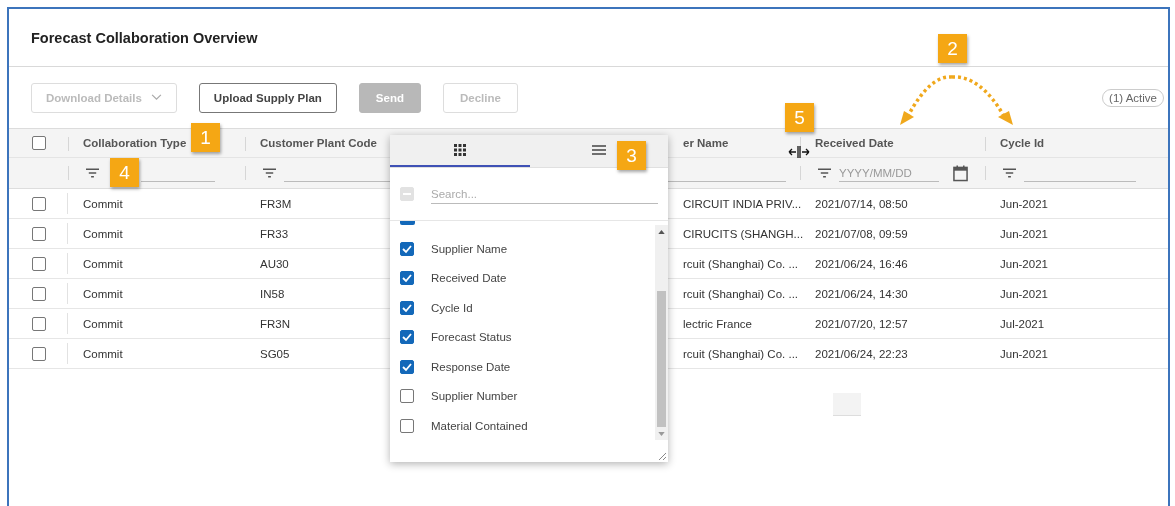 This screenshot has height=506, width=1175. Describe the element at coordinates (661, 332) in the screenshot. I see `scrollbar` at that location.